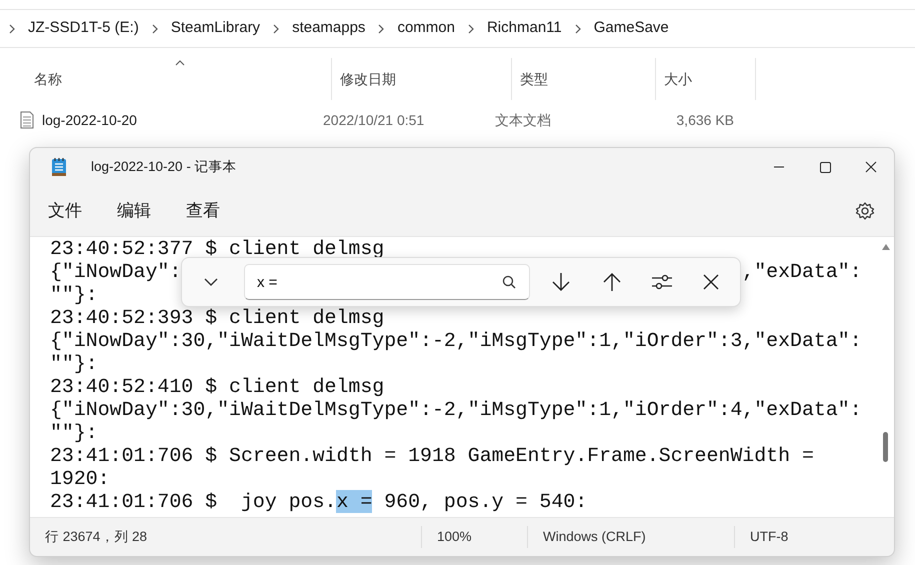  Describe the element at coordinates (485, 501) in the screenshot. I see `text-line: 960, pos.y = 540:` at that location.